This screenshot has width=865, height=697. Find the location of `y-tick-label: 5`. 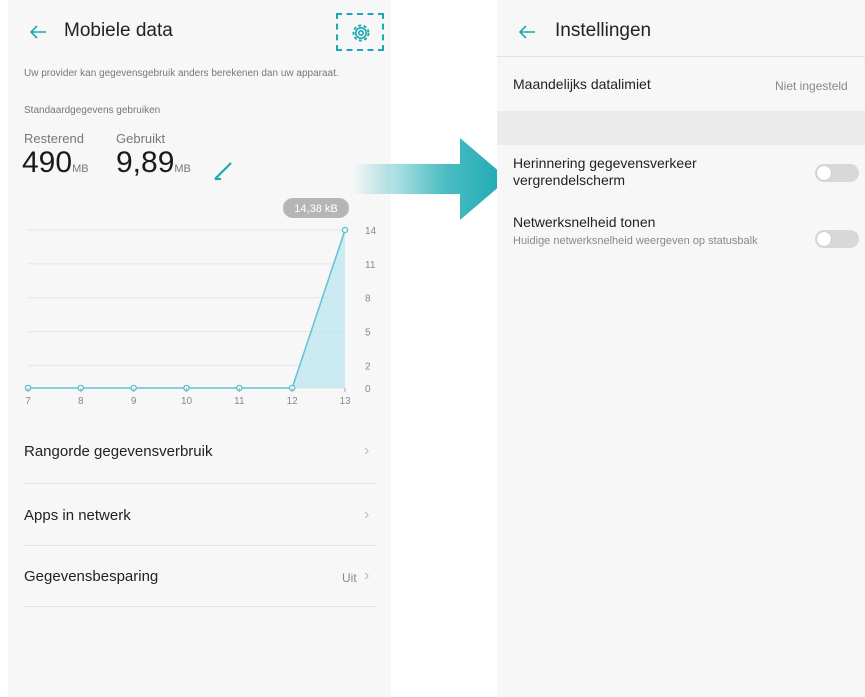

y-tick-label: 5 is located at coordinates (368, 333).